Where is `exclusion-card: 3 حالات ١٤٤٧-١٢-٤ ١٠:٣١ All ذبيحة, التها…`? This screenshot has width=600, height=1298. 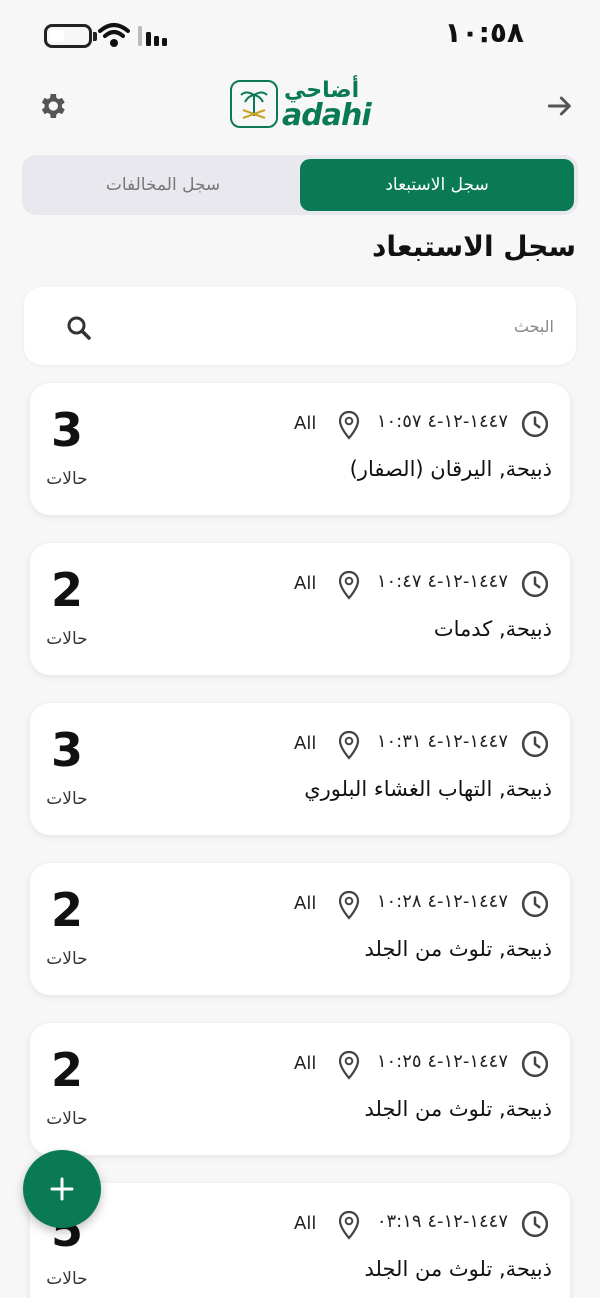 exclusion-card: 3 حالات ١٤٤٧-١٢-٤ ١٠:٣١ All ذبيحة, التها… is located at coordinates (300, 769).